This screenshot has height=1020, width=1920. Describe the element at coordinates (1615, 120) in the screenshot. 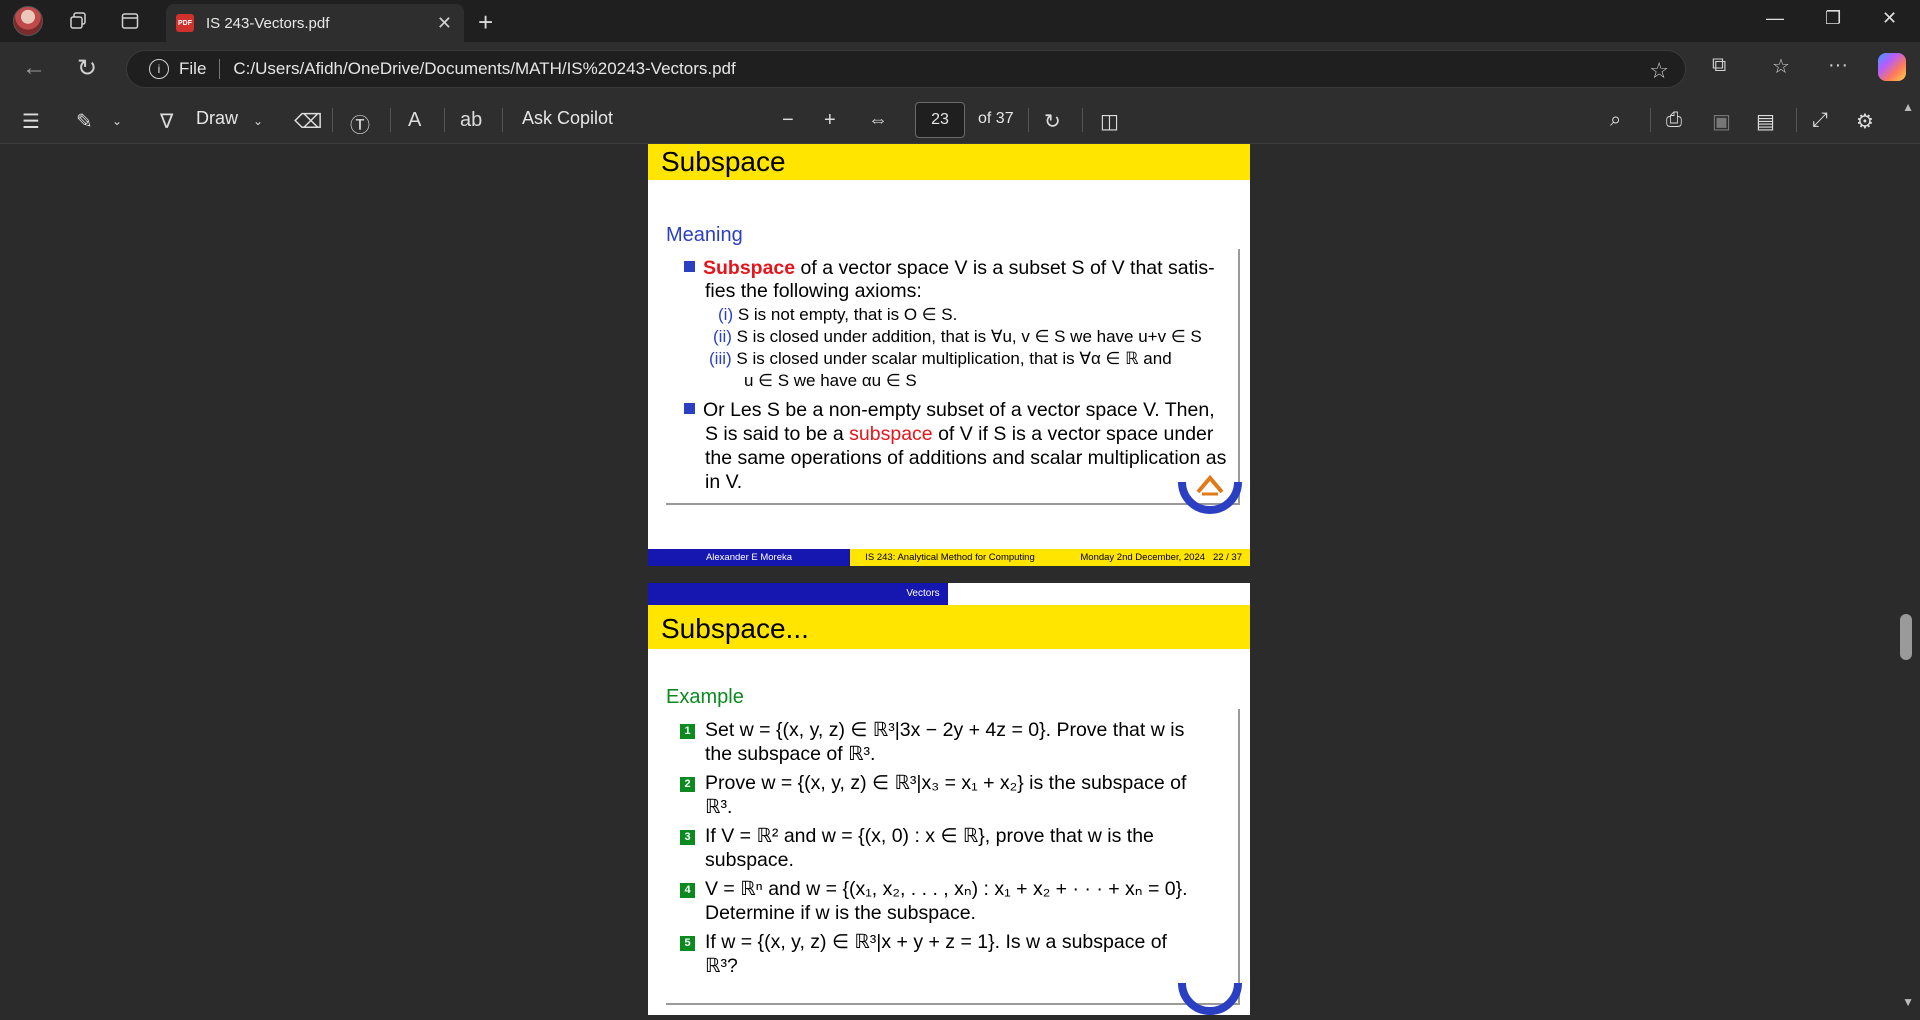

I see `search-icon: ⌕` at that location.